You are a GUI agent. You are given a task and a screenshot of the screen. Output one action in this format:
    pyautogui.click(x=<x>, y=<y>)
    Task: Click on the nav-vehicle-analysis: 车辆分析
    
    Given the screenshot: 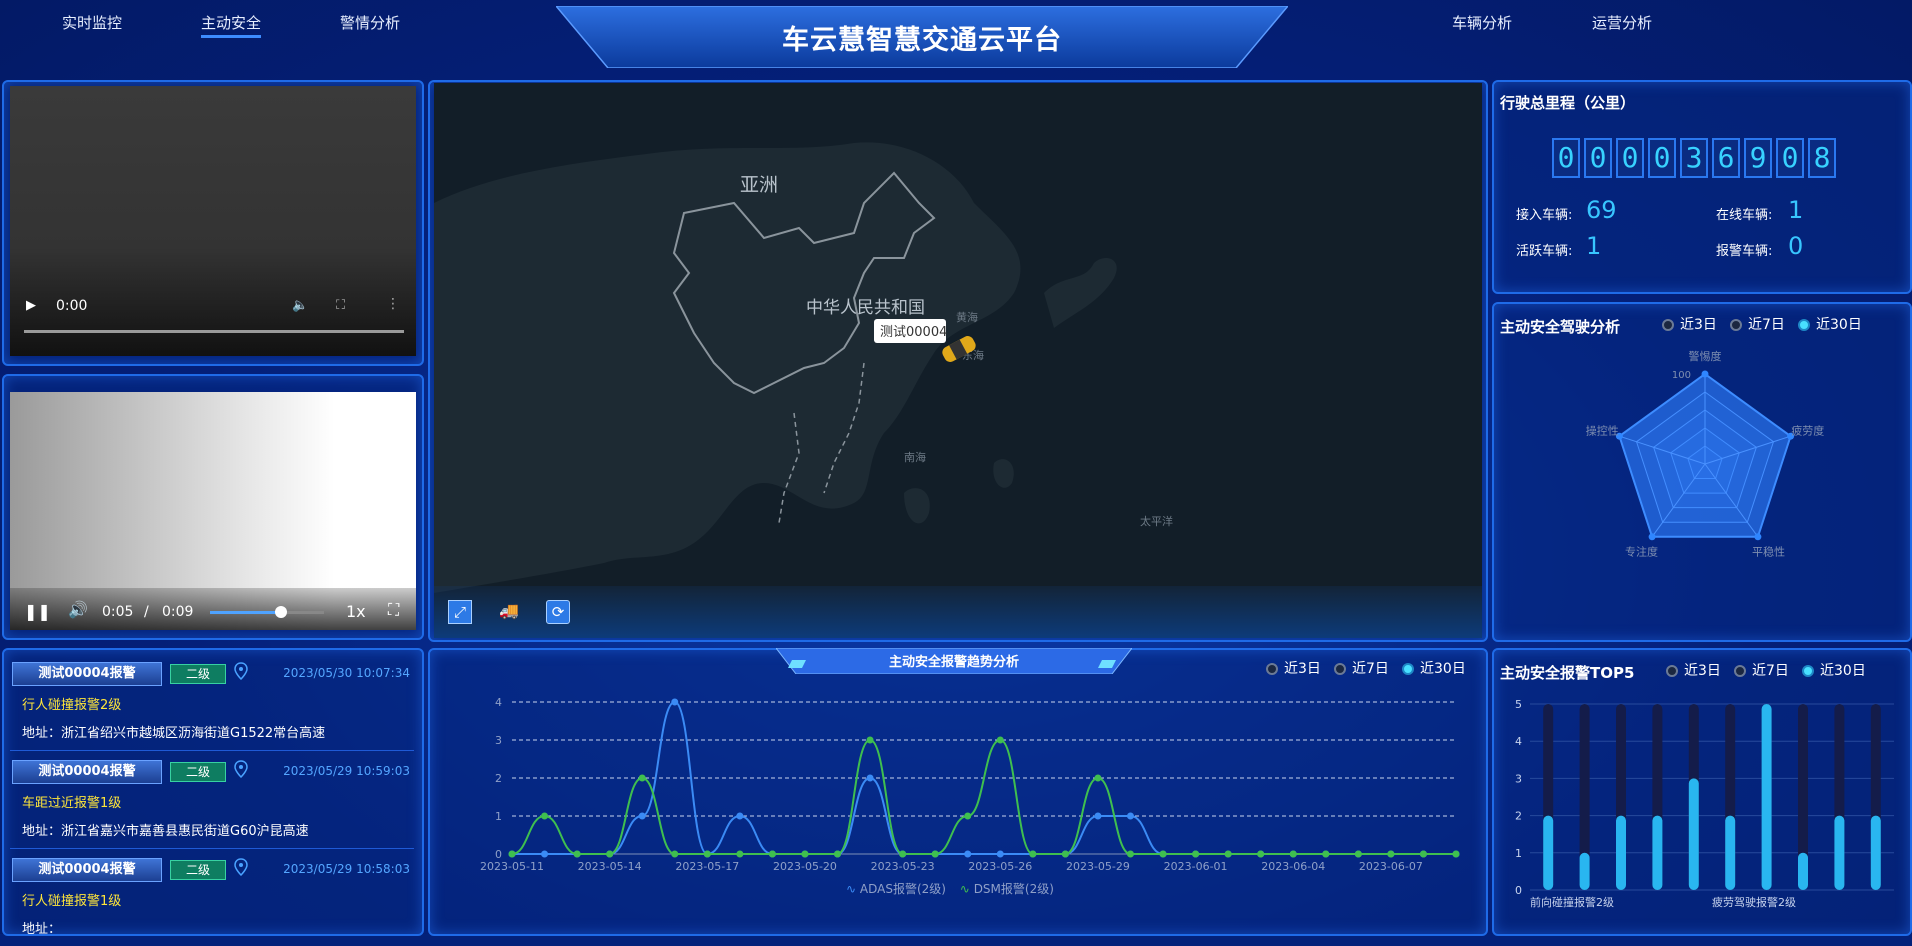 What is the action you would take?
    pyautogui.click(x=1482, y=22)
    